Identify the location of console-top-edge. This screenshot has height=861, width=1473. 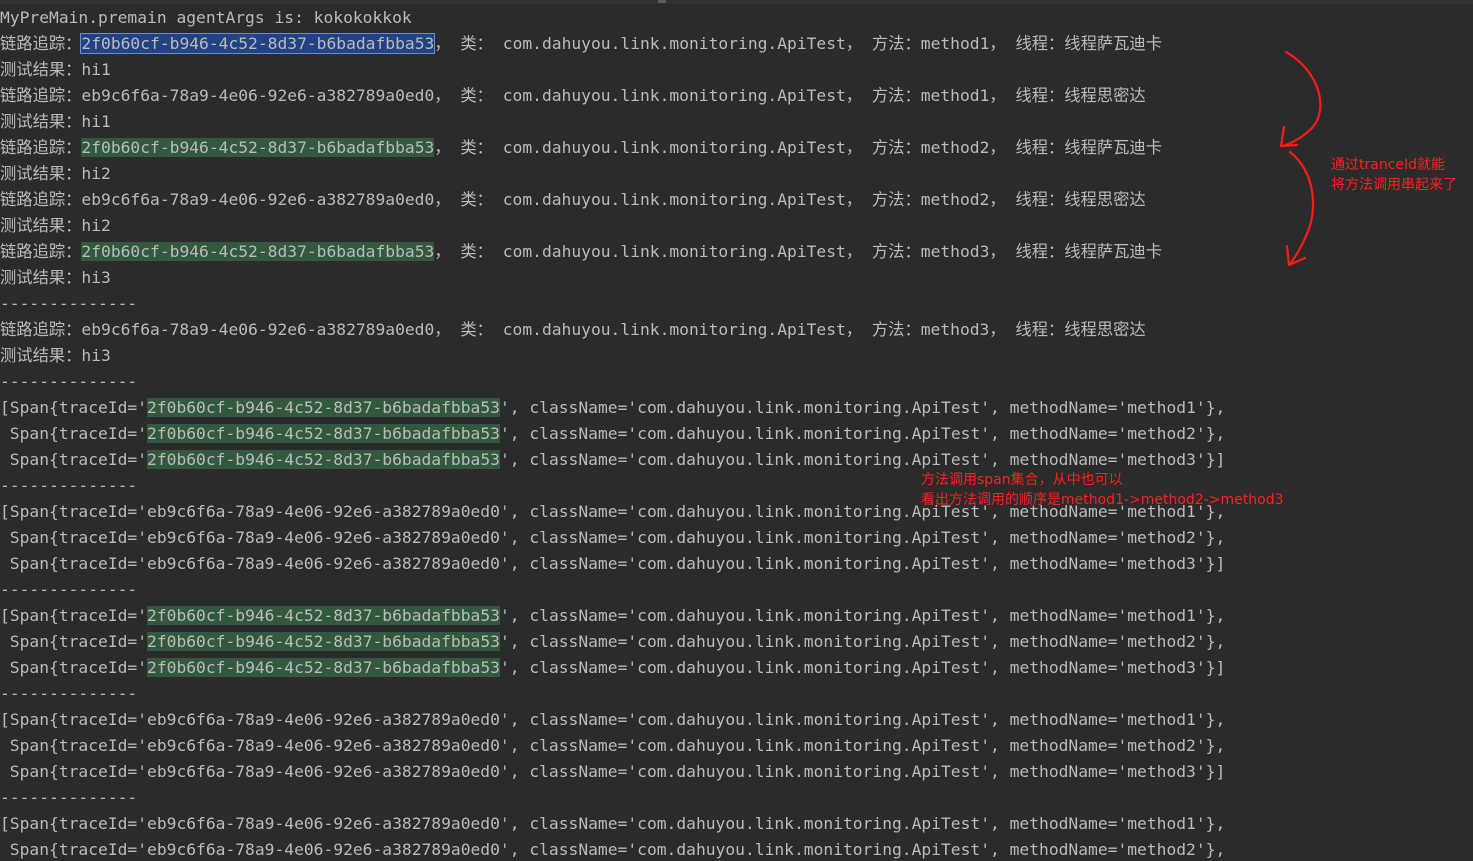
(736, 2).